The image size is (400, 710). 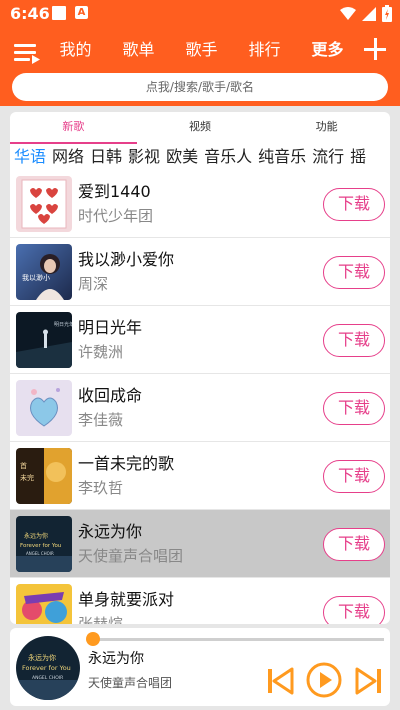 I want to click on svg-text: 我以渺小, so click(x=36, y=277).